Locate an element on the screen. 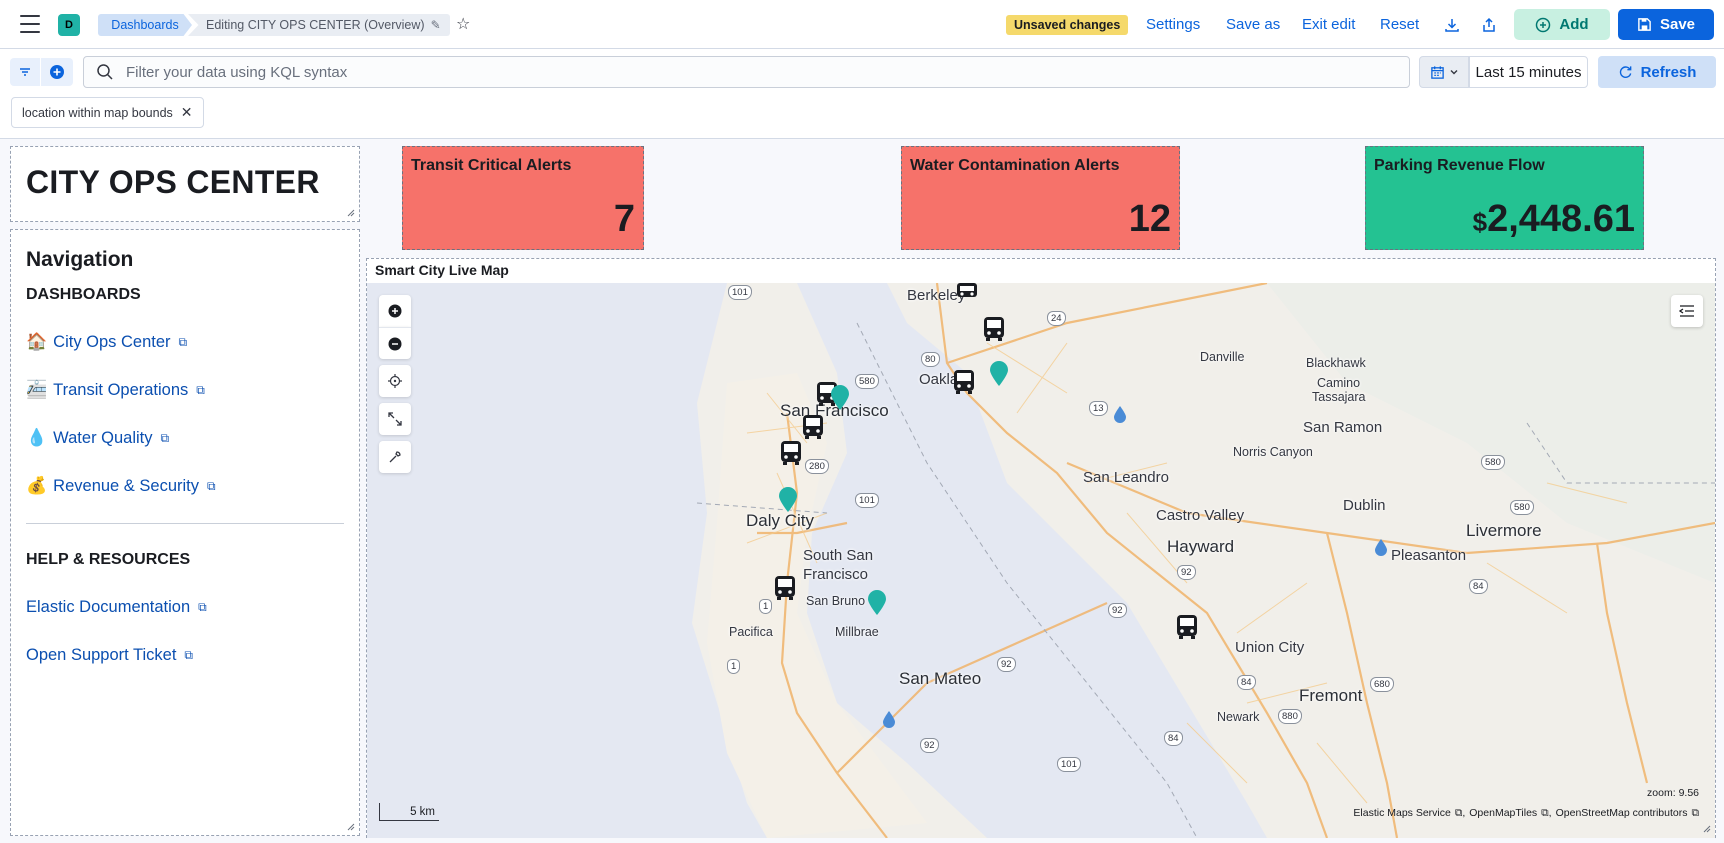 This screenshot has height=843, width=1724. locate-button is located at coordinates (395, 381).